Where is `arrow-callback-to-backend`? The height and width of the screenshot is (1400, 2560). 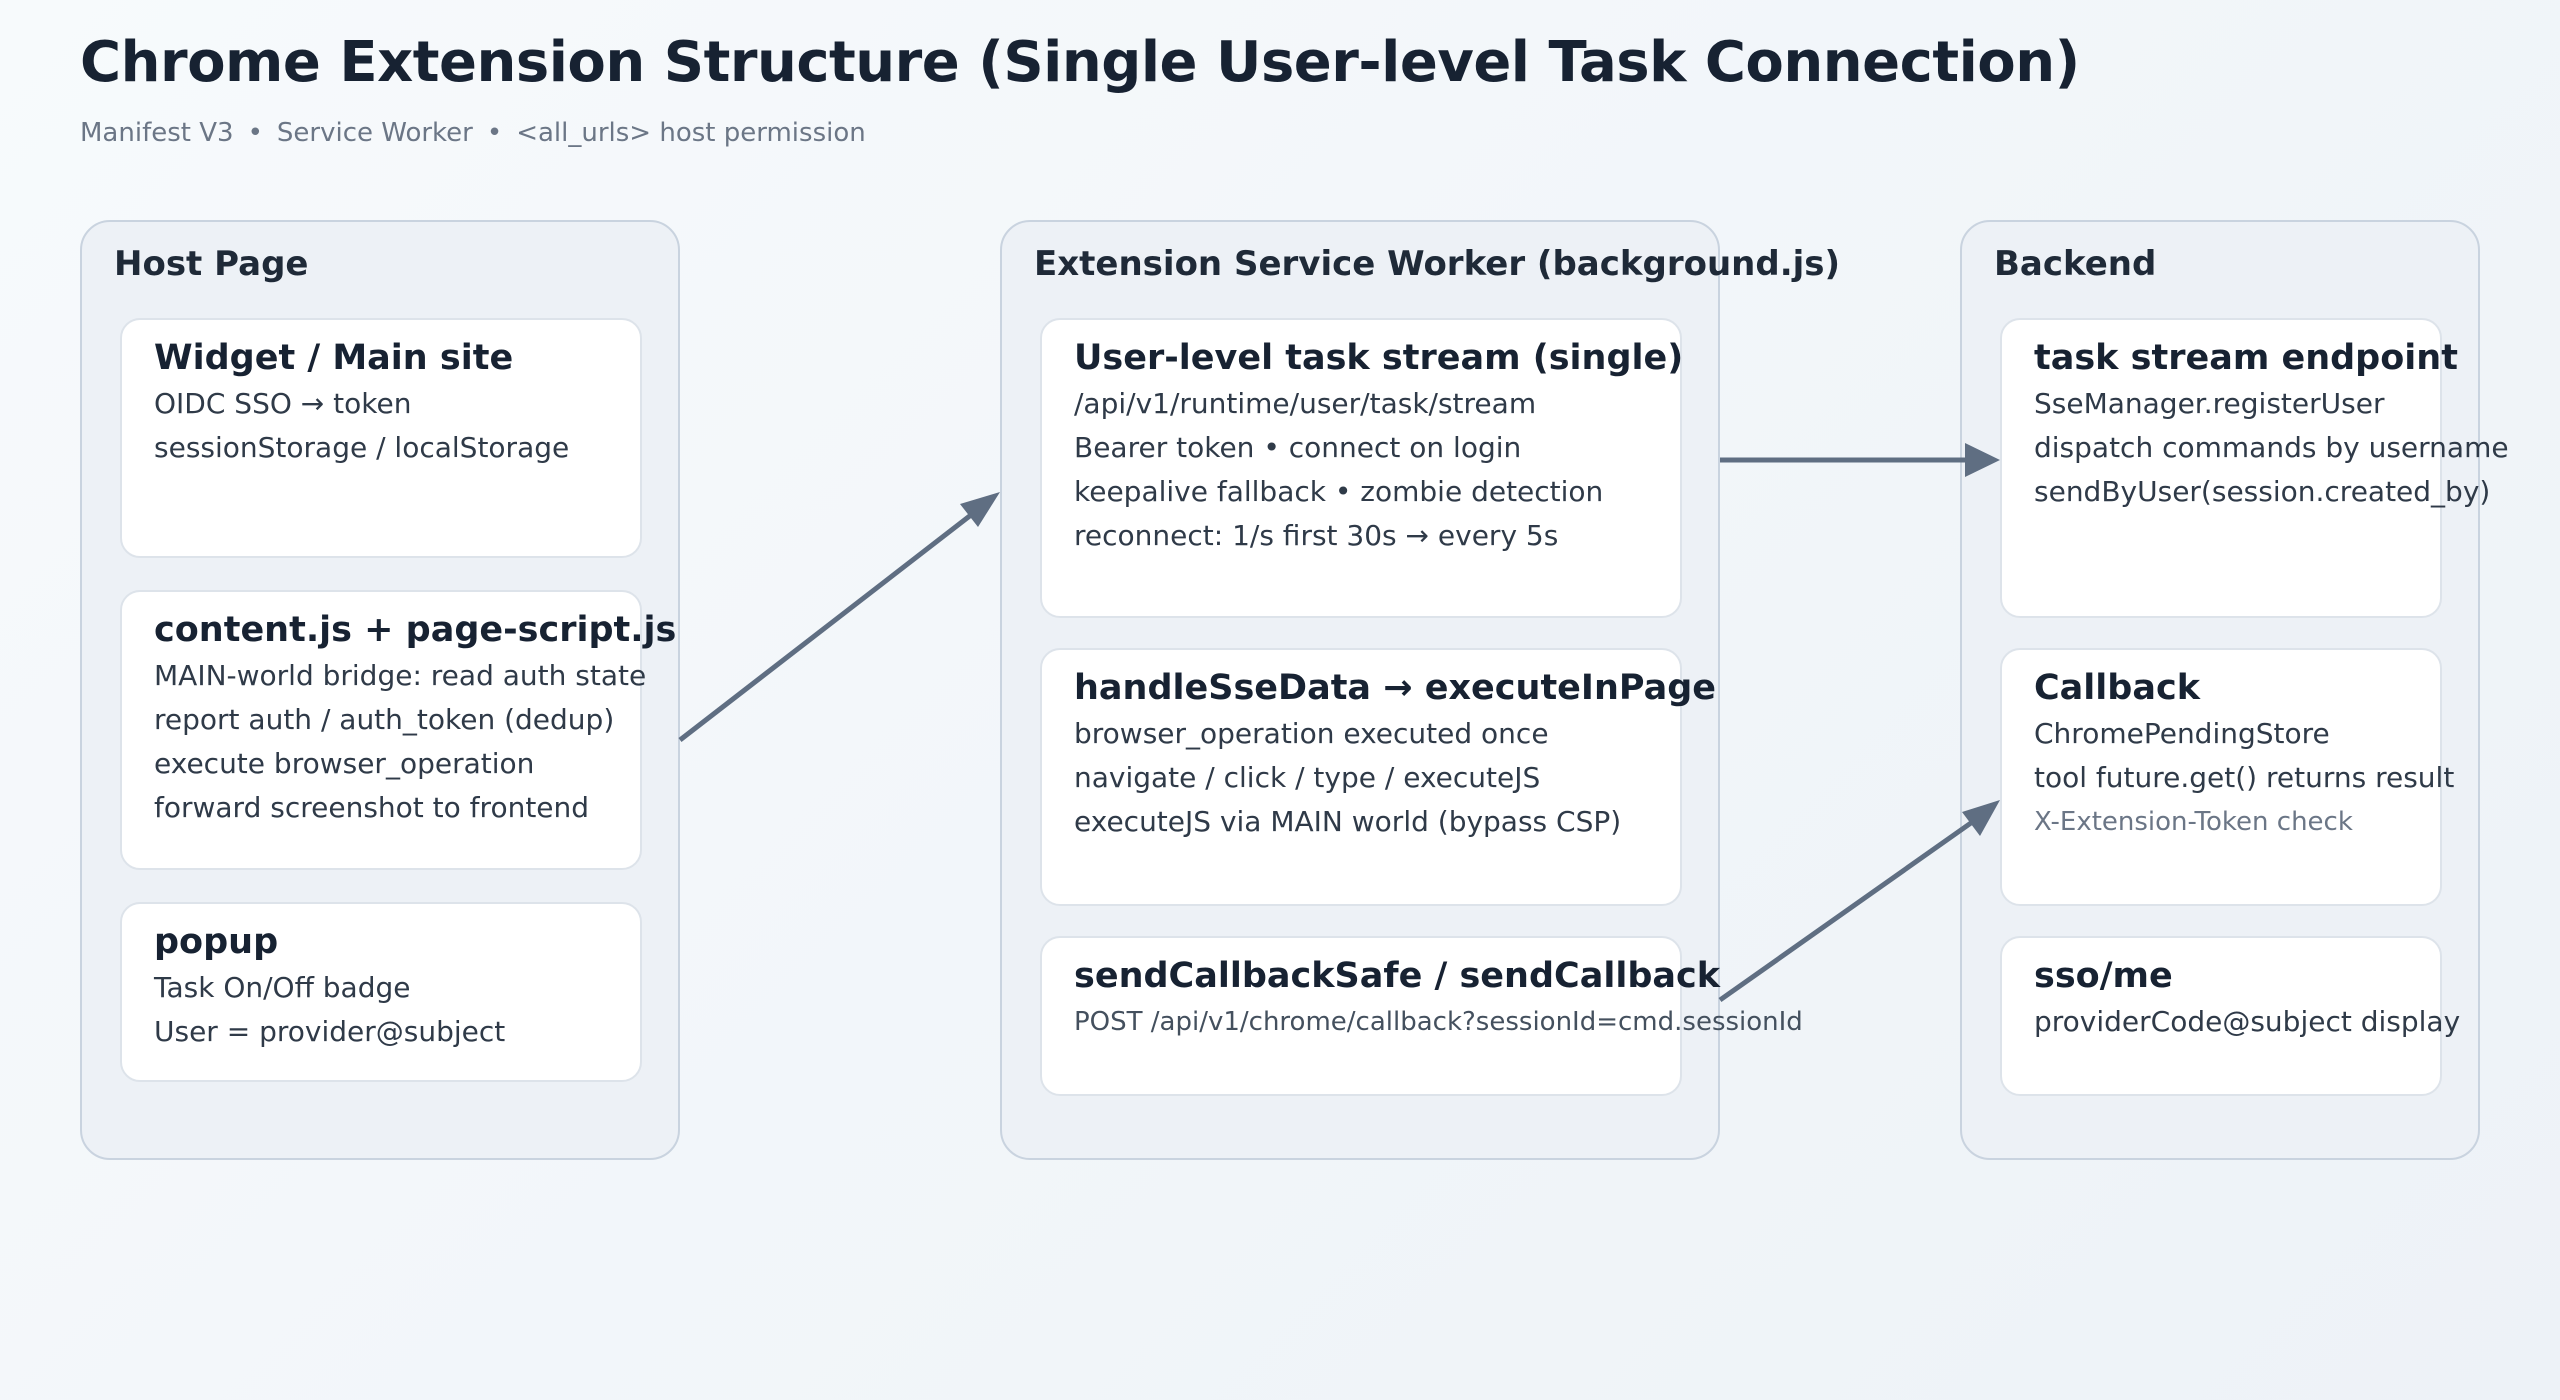 arrow-callback-to-backend is located at coordinates (1859, 901).